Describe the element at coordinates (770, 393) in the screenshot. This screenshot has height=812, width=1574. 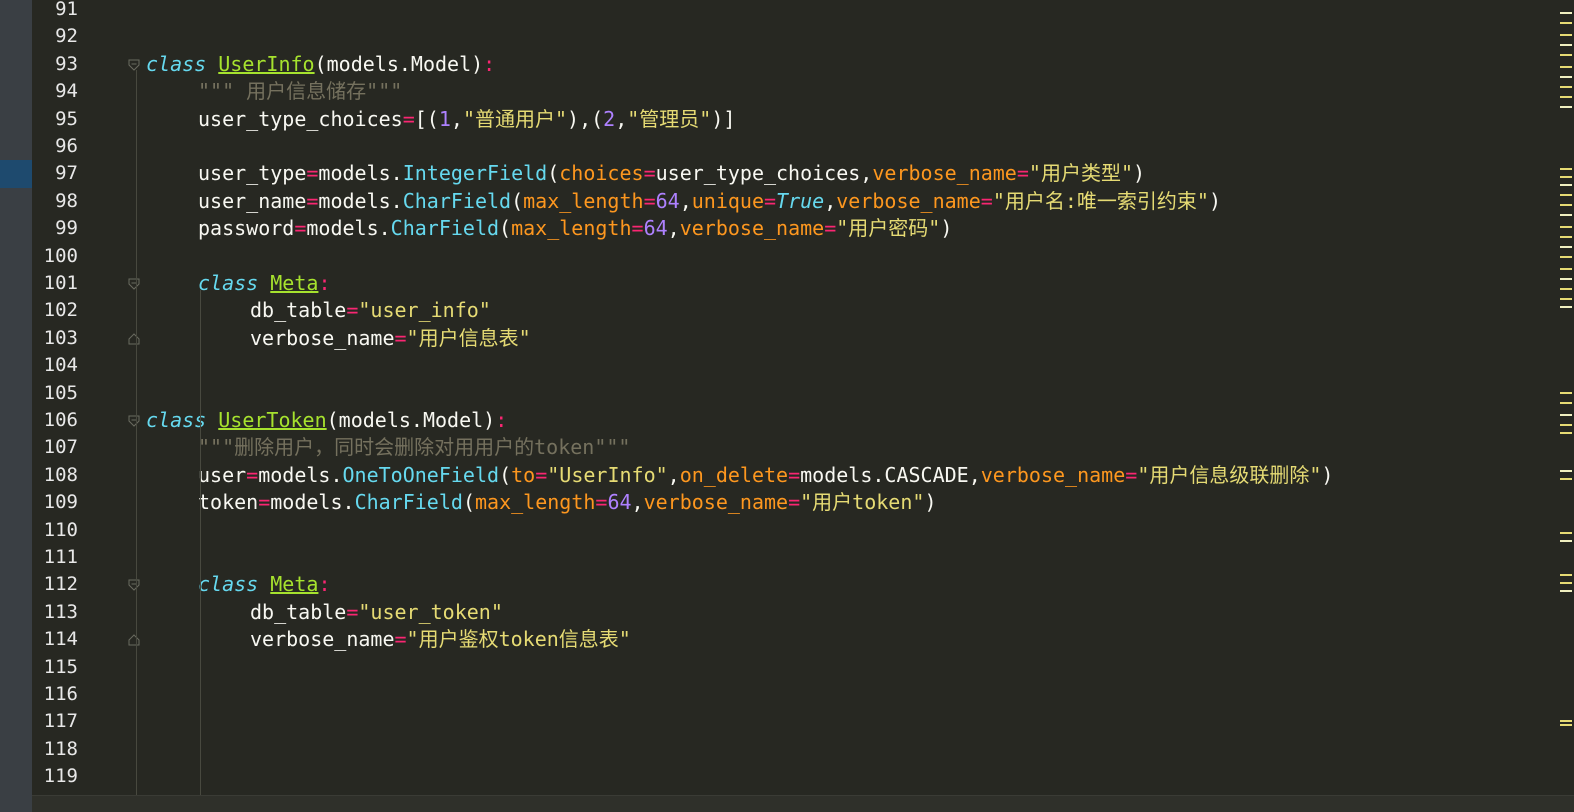
I see `code-line: 105` at that location.